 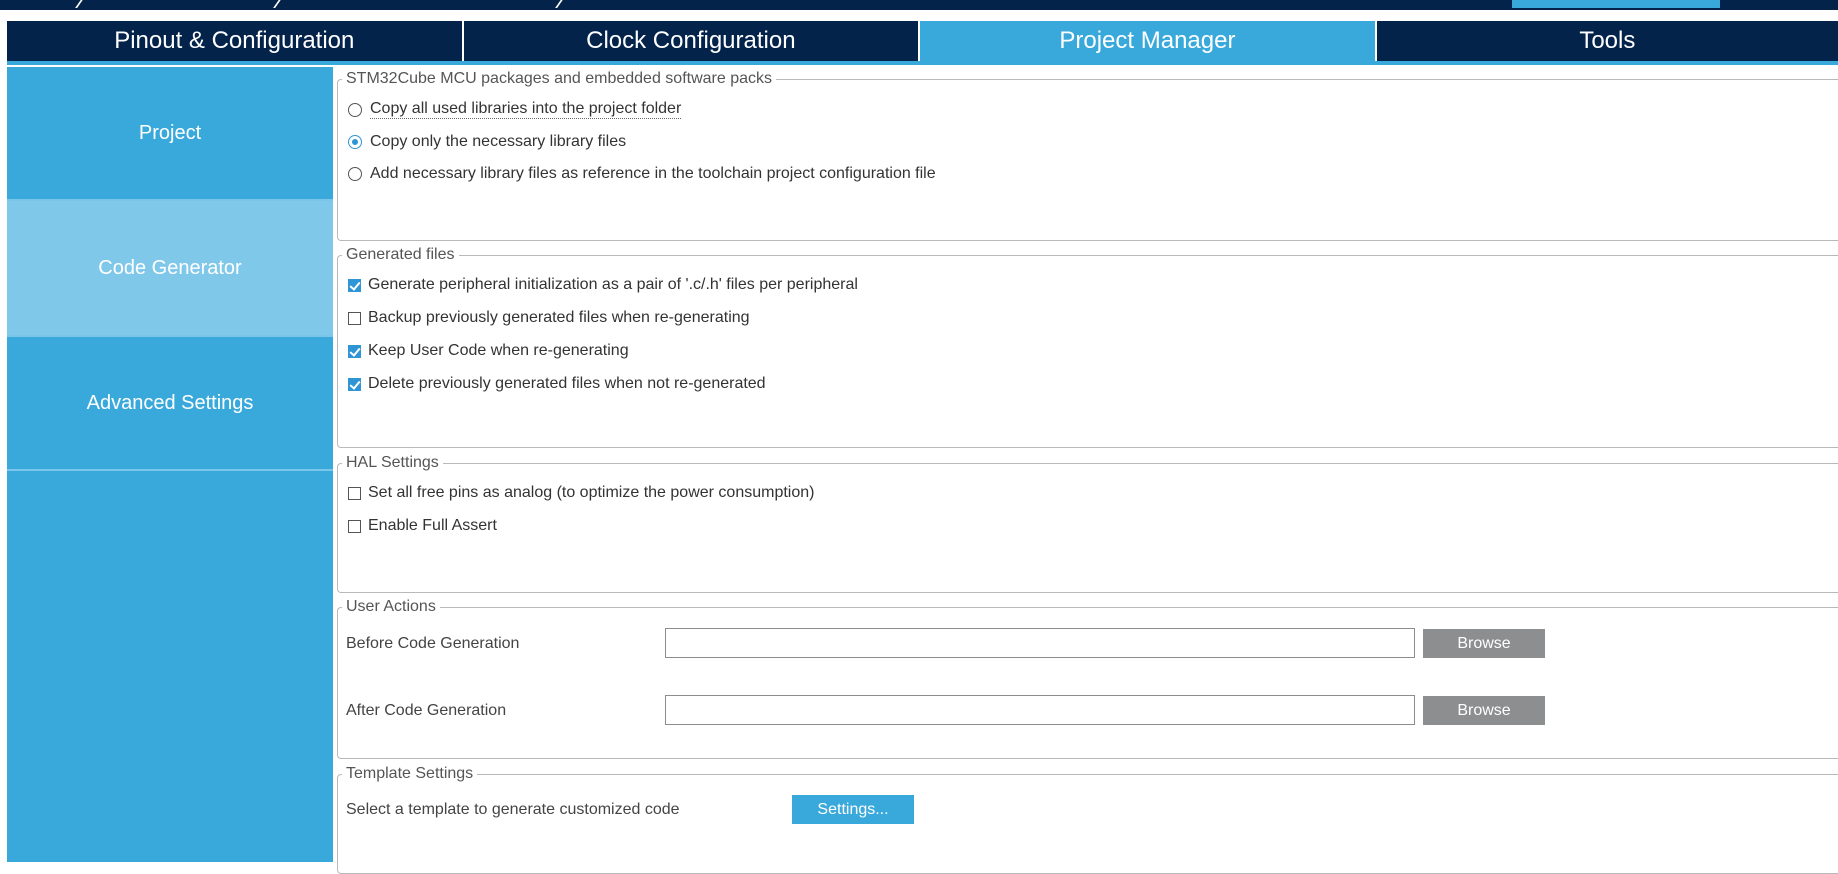 I want to click on radio-copy-necessary, so click(x=355, y=142).